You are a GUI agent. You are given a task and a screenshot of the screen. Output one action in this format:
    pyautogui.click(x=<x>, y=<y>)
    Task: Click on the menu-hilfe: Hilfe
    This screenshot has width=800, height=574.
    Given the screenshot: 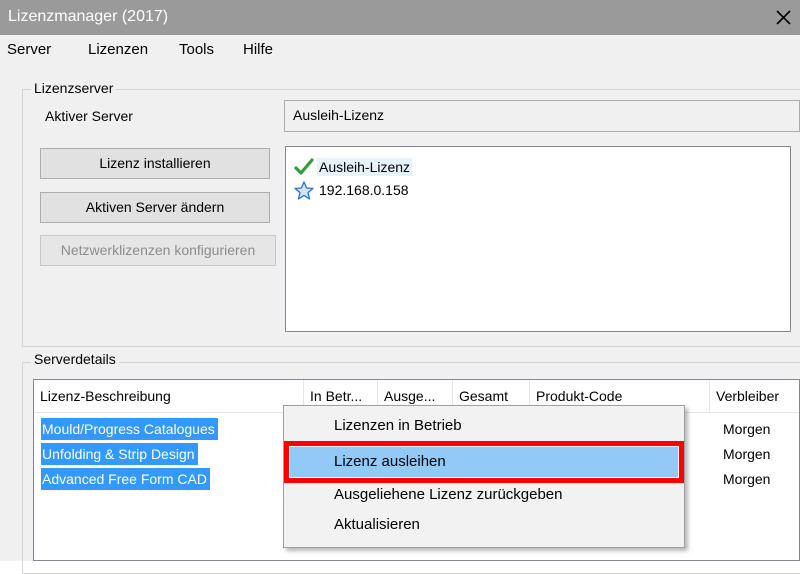 What is the action you would take?
    pyautogui.click(x=258, y=49)
    